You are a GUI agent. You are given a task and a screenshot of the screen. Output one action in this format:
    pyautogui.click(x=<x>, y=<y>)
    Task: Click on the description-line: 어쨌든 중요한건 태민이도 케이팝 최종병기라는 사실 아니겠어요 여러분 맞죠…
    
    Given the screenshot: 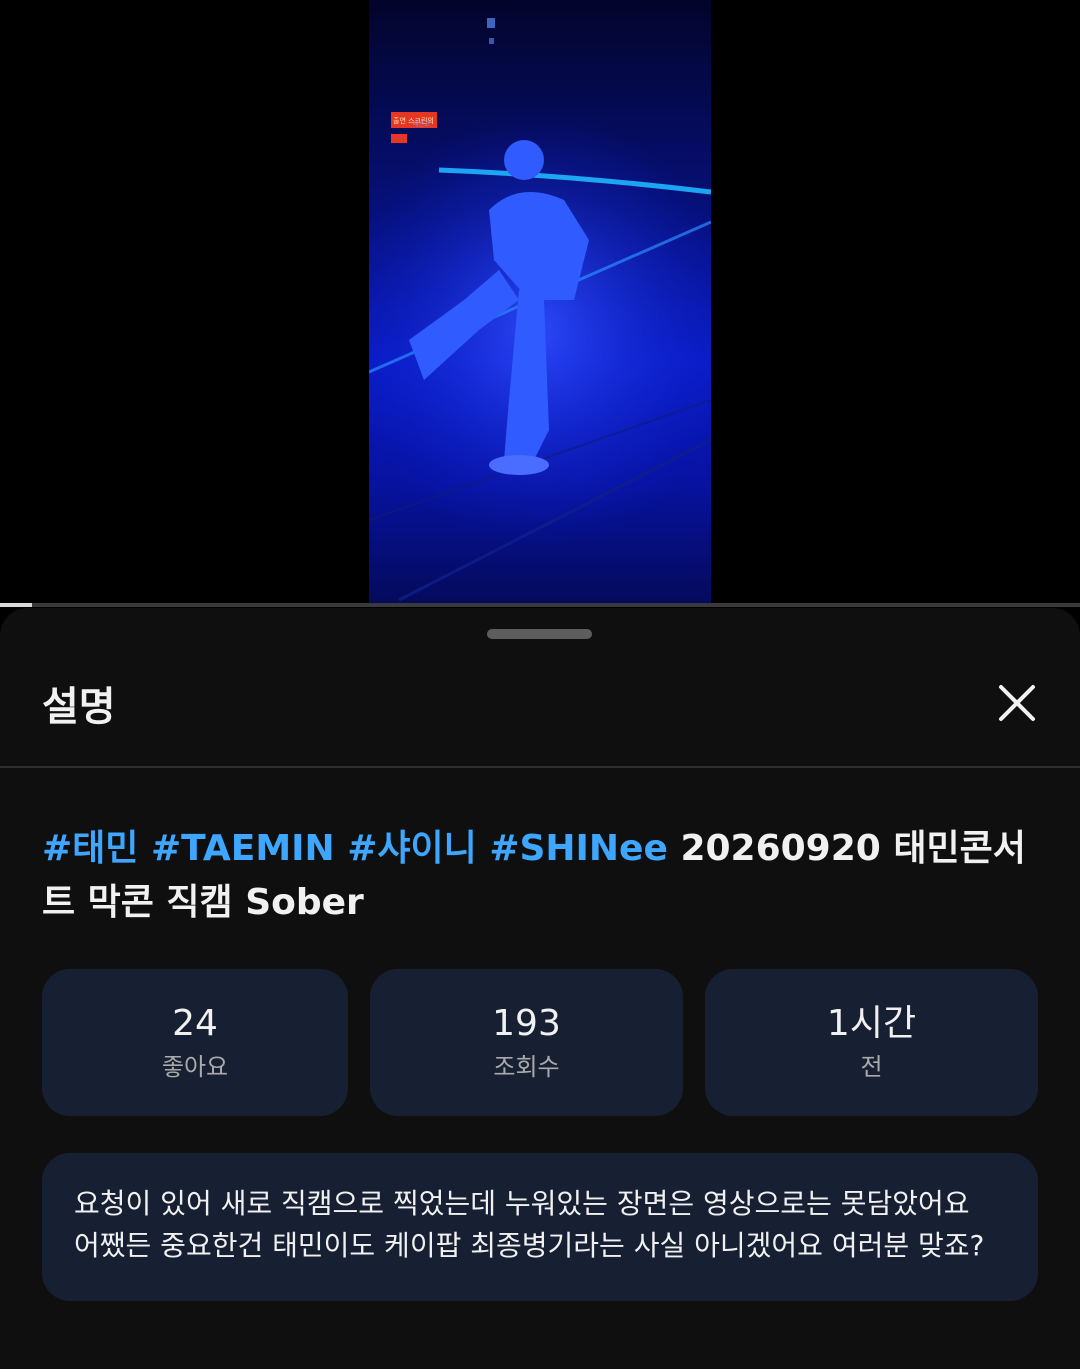 What is the action you would take?
    pyautogui.click(x=529, y=1245)
    